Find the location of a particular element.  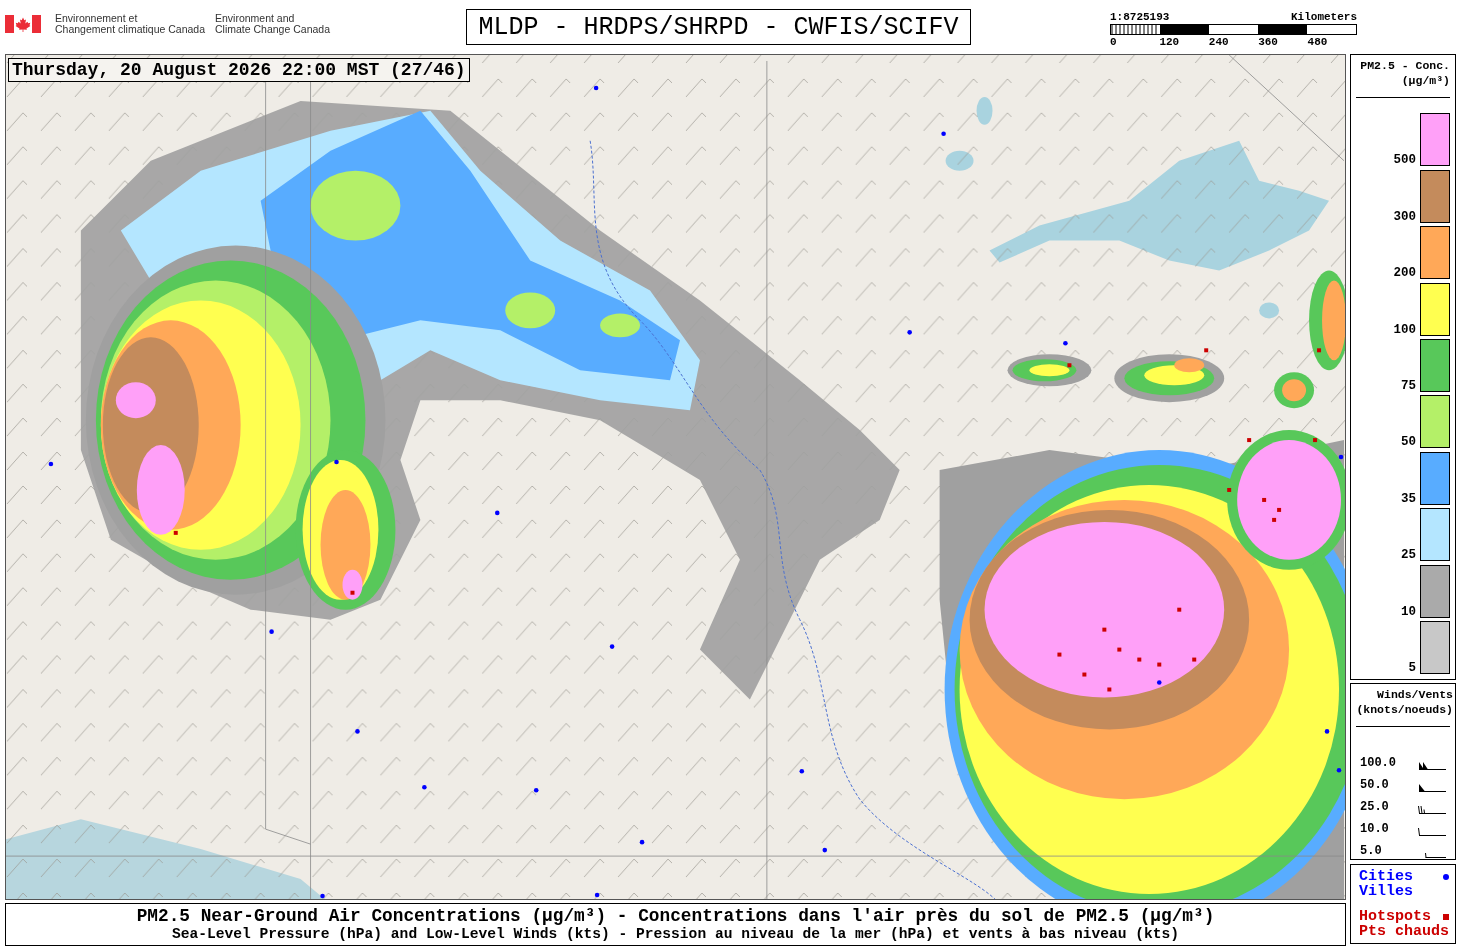

legend-value: 300 is located at coordinates (1404, 216).